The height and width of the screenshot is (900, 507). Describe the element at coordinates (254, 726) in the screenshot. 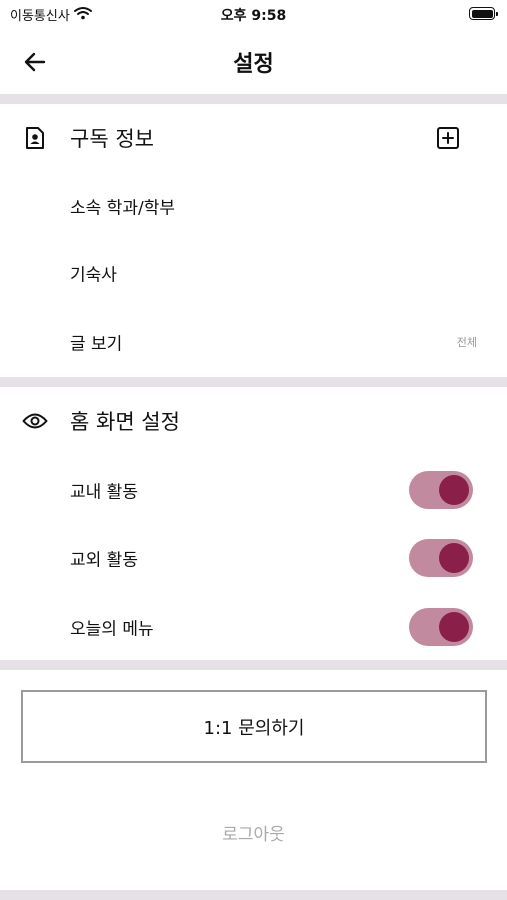

I see `inquiry-button: 1:1 문의하기` at that location.